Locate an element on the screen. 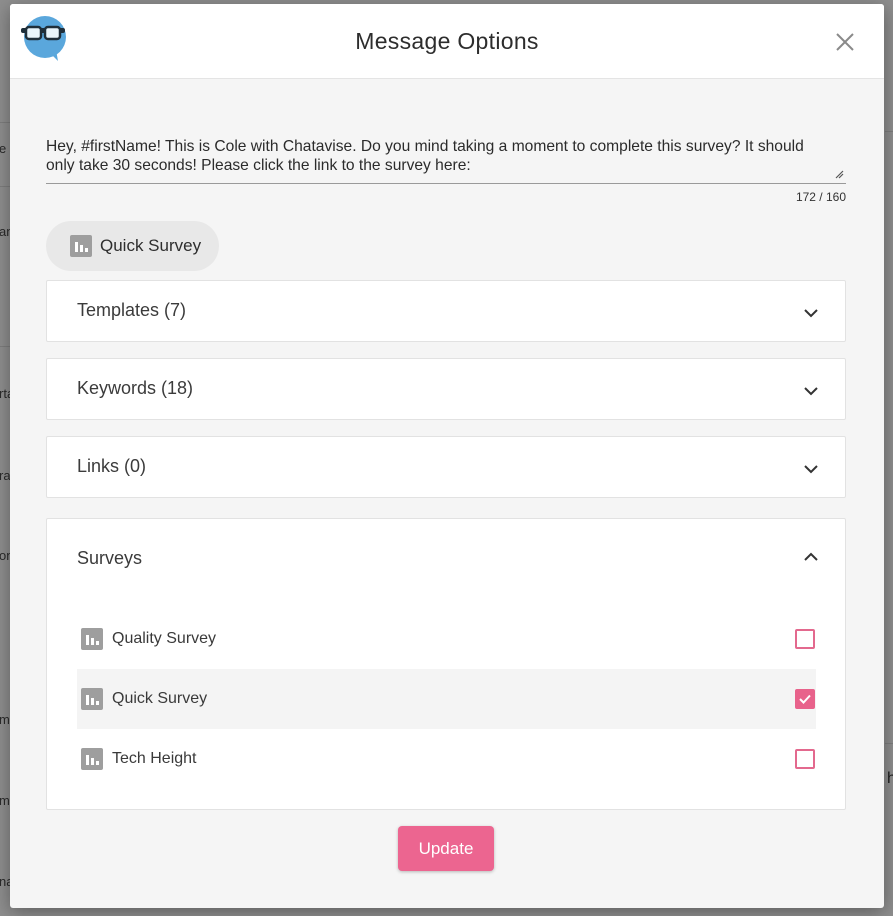 The height and width of the screenshot is (916, 893). chevron-up-icon is located at coordinates (811, 557).